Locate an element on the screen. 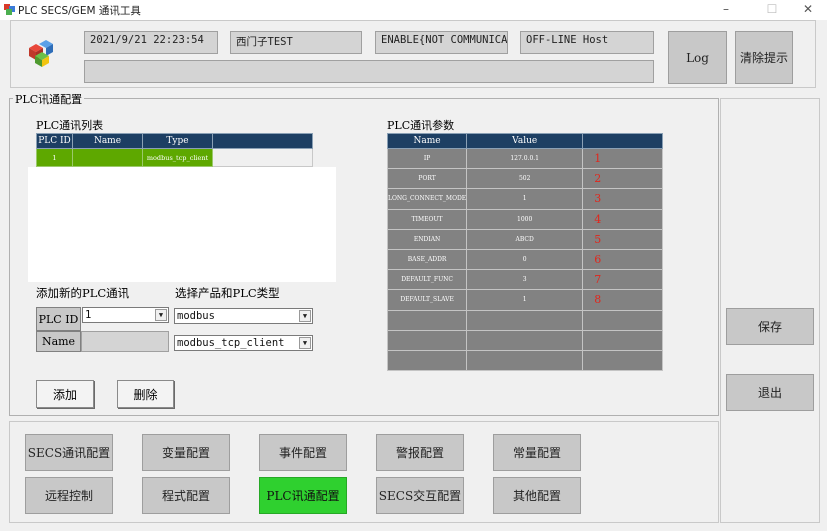 This screenshot has height=531, width=827. plc-params-title: PLC通讯参数 is located at coordinates (421, 125).